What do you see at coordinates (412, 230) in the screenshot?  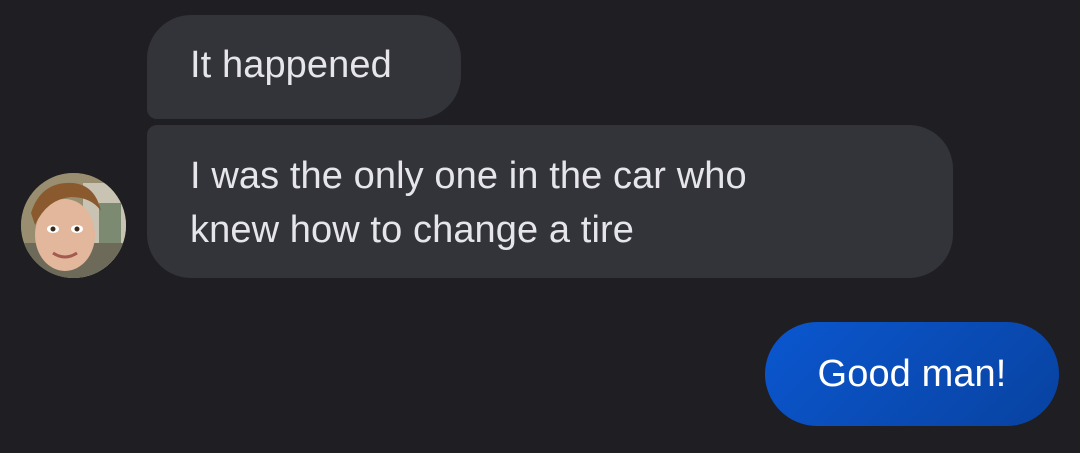 I see `message-text-line: knew how to change a tire` at bounding box center [412, 230].